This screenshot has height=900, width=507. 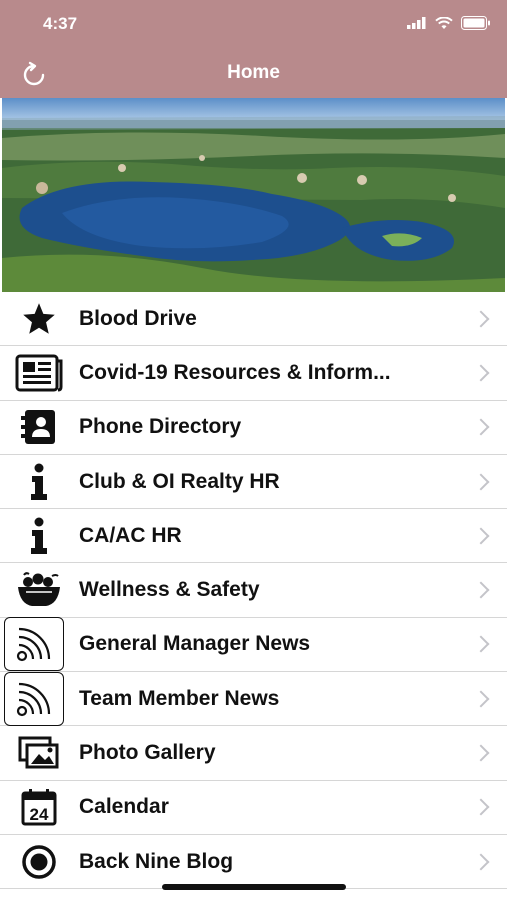 I want to click on menu-item-label: General Manager News, so click(x=195, y=644).